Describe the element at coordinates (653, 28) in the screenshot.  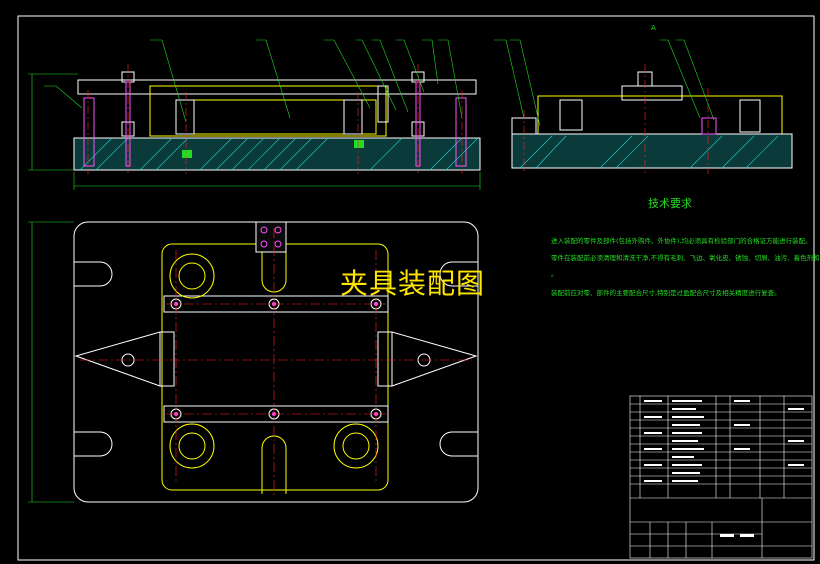
I see `section-marker-label: A` at that location.